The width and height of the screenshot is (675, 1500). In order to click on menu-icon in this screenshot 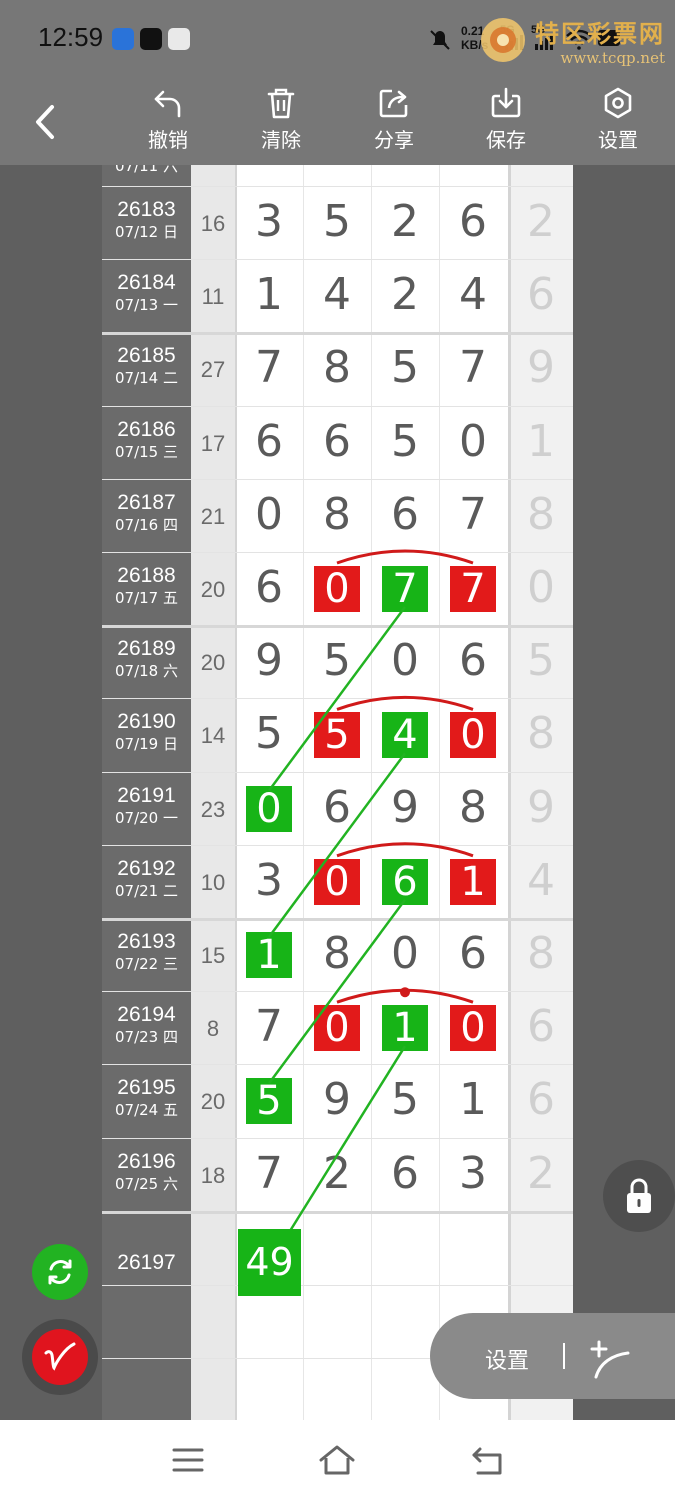, I will do `click(188, 1460)`.